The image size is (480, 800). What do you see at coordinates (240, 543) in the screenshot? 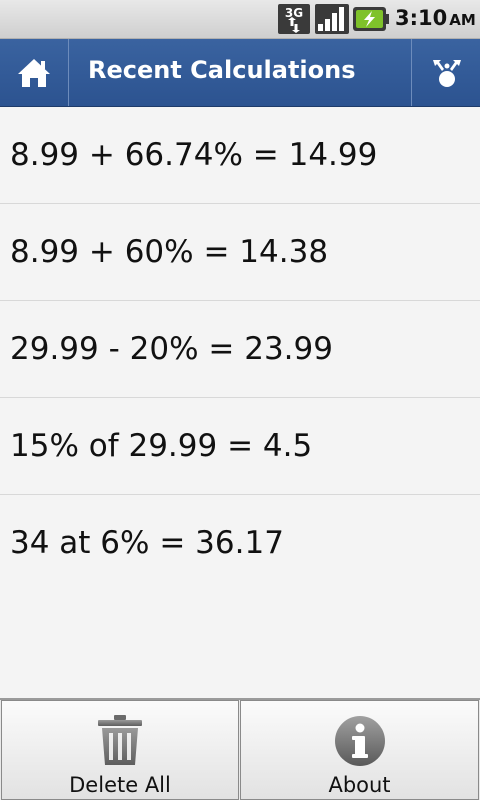
I see `calculation-item: 34 at 6% = 36.17` at bounding box center [240, 543].